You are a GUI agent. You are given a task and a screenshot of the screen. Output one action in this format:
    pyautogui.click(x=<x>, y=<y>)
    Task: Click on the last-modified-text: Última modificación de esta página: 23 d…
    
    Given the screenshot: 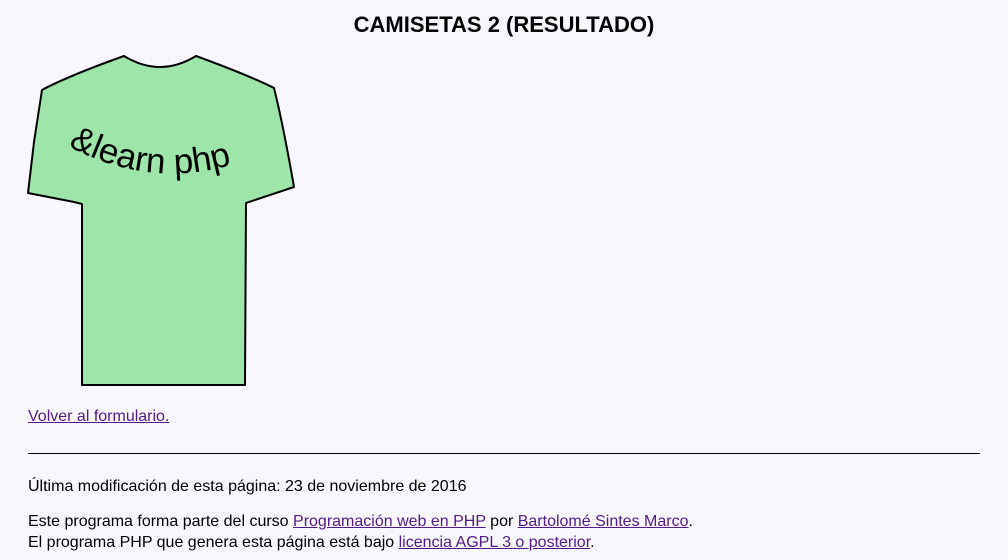 What is the action you would take?
    pyautogui.click(x=247, y=486)
    